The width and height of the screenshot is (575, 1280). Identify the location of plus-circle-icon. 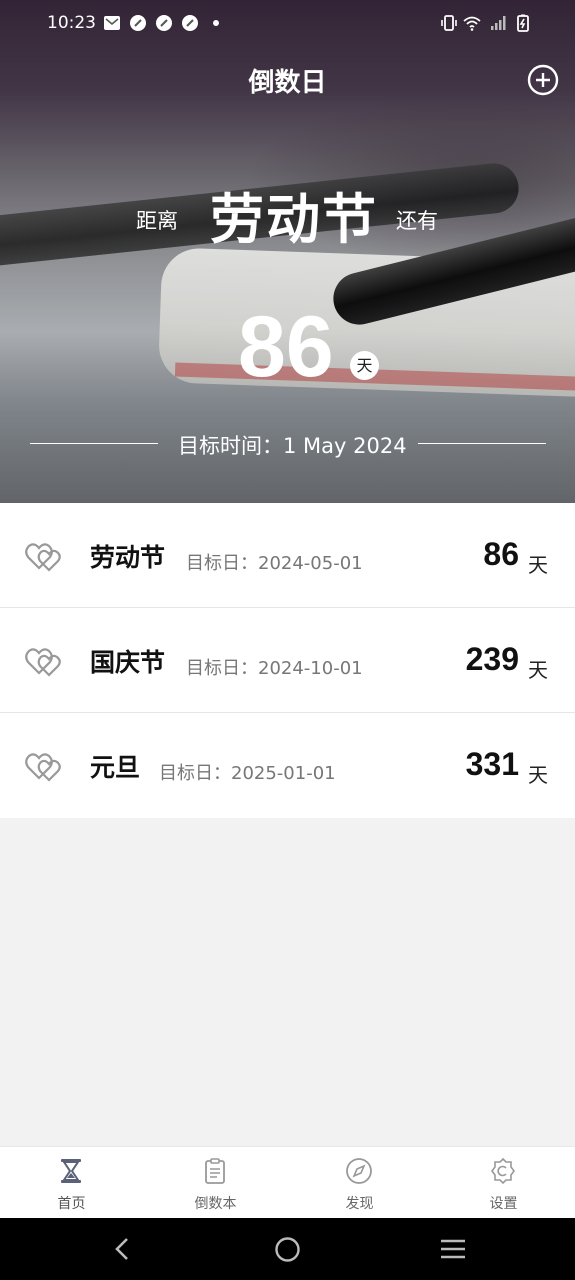
(543, 80).